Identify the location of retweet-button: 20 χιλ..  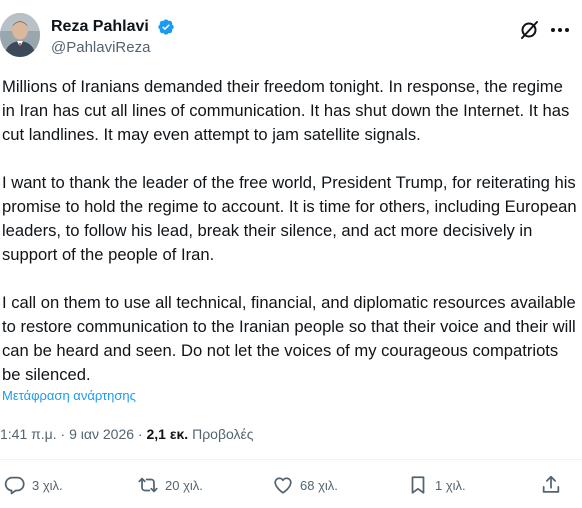
(170, 485).